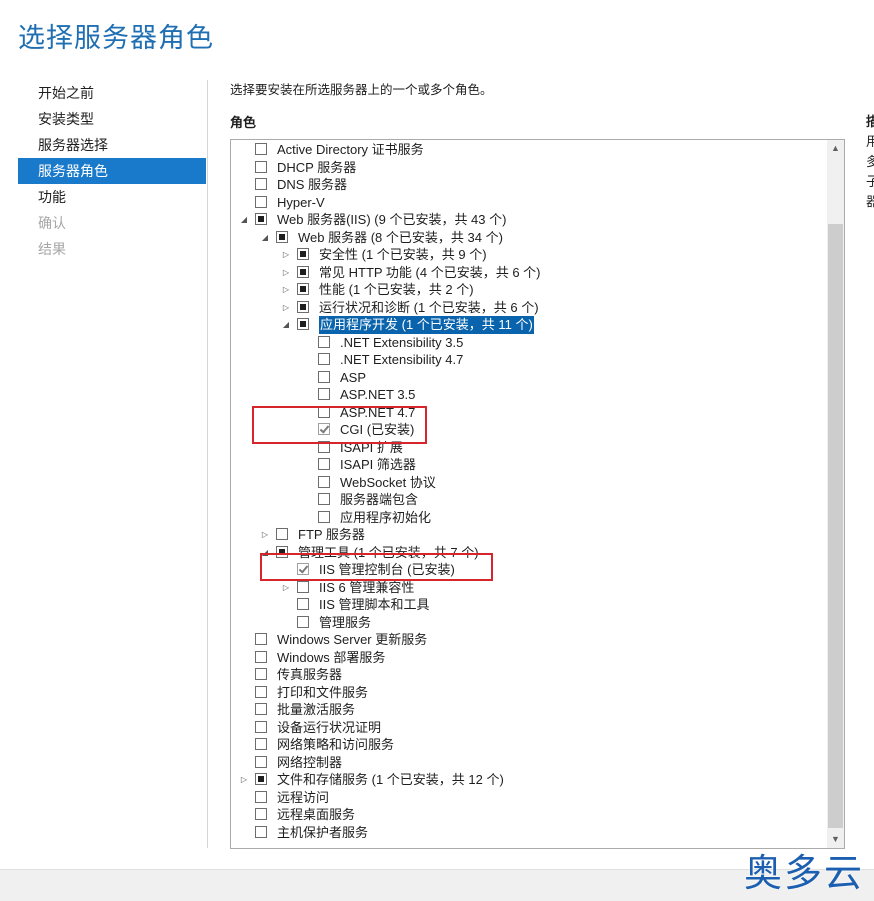  Describe the element at coordinates (528, 535) in the screenshot. I see `role-item: ▷ FTP 服务器` at that location.